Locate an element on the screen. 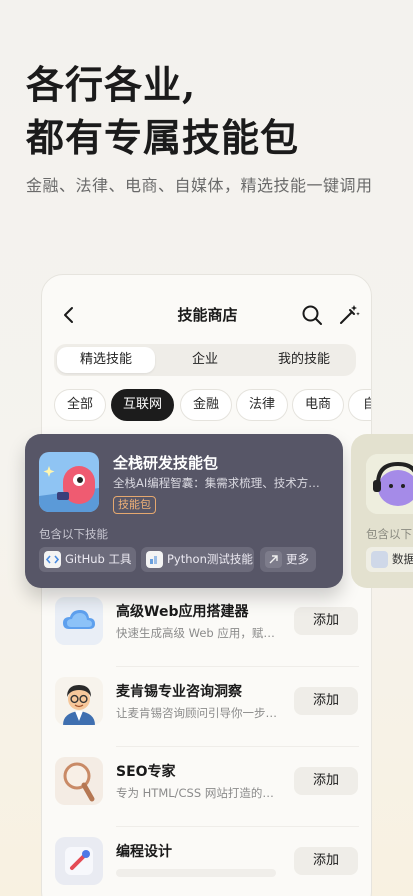 The height and width of the screenshot is (896, 413). list-item: SEO专家 专为 HTML/CSS 网站打造的智… 添加 is located at coordinates (206, 787).